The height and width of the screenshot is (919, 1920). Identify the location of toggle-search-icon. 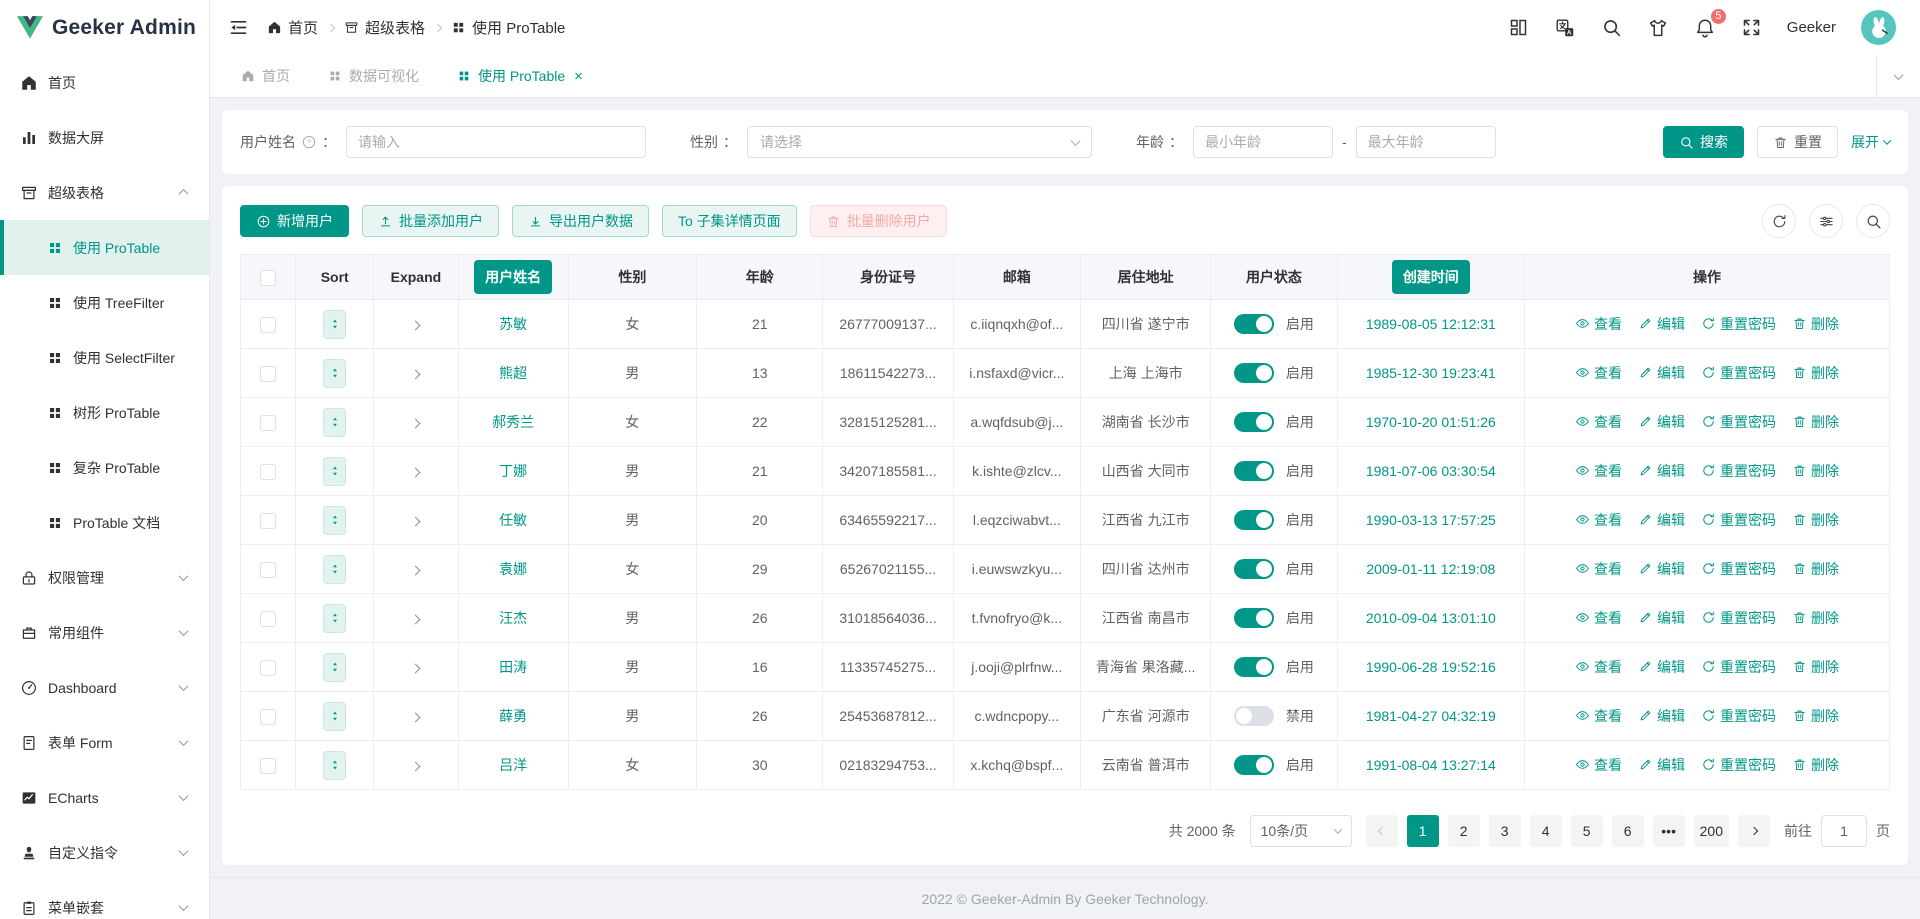
(1873, 221).